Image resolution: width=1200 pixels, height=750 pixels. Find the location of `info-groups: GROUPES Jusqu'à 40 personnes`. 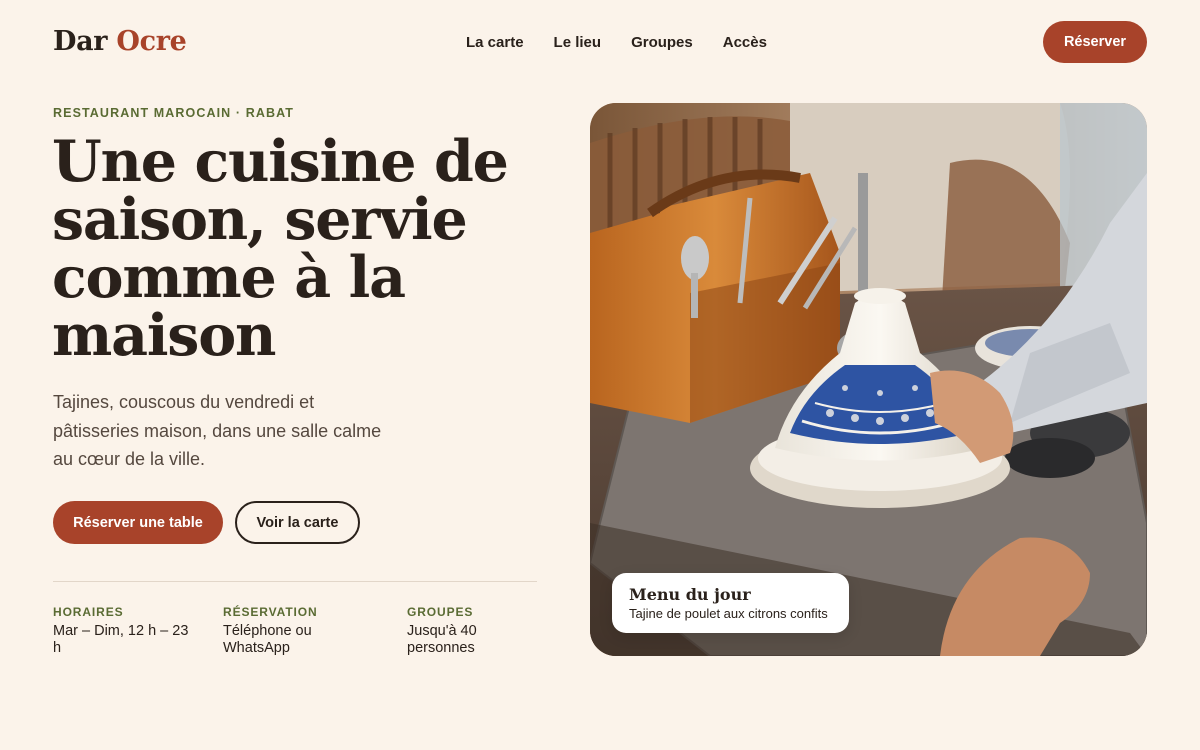

info-groups: GROUPES Jusqu'à 40 personnes is located at coordinates (467, 630).